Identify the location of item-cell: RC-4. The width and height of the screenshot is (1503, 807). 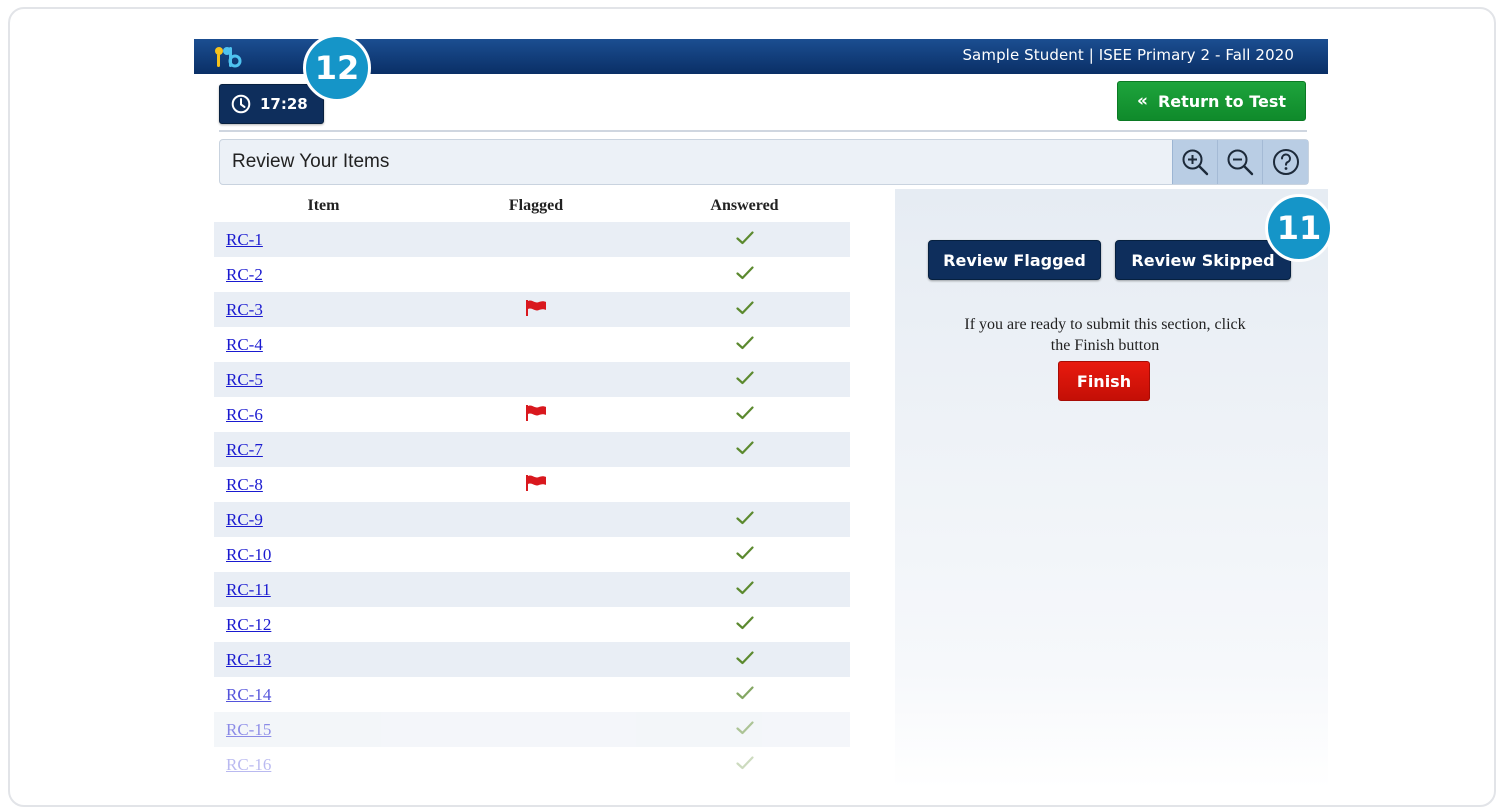
(323, 345).